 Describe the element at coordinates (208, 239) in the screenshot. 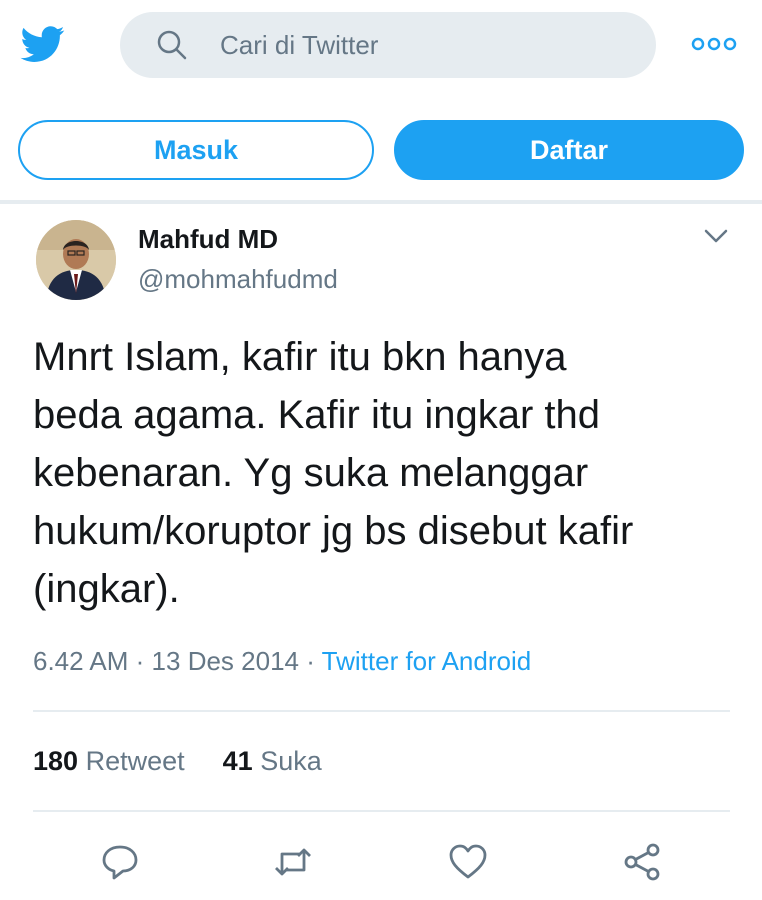

I see `author-name: Mahfud MD` at that location.